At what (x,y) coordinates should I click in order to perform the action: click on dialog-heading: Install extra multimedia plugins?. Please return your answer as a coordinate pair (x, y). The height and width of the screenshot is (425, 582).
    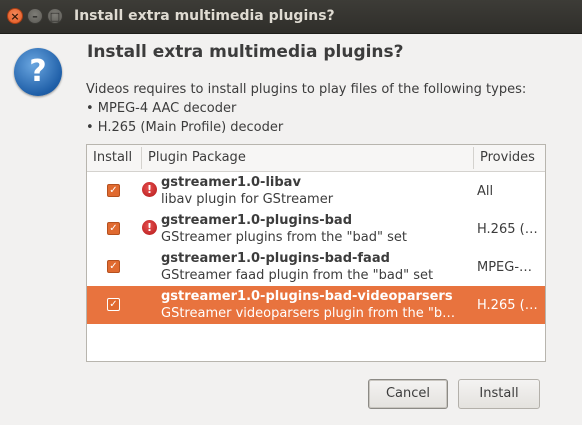
    Looking at the image, I should click on (245, 52).